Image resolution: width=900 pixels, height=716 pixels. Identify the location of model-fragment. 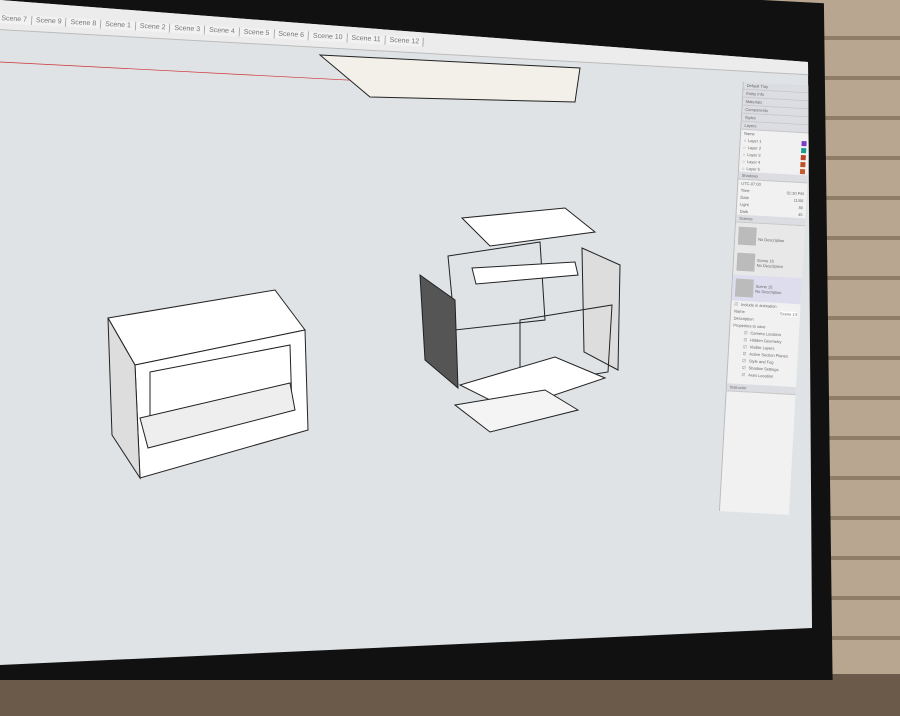
(450, 78).